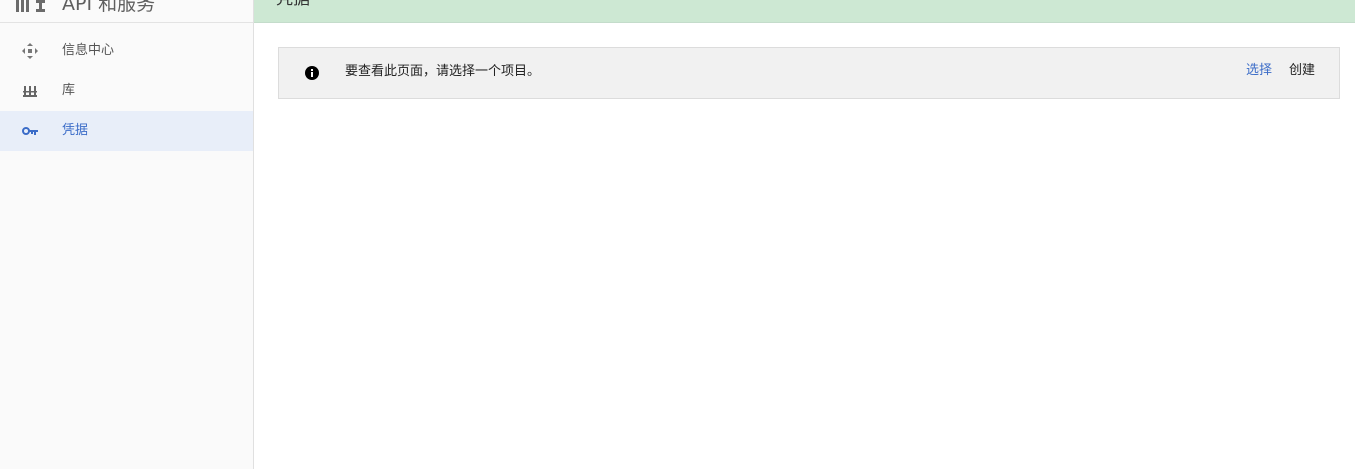  I want to click on sidebar-header: API 和服务, so click(126, 11).